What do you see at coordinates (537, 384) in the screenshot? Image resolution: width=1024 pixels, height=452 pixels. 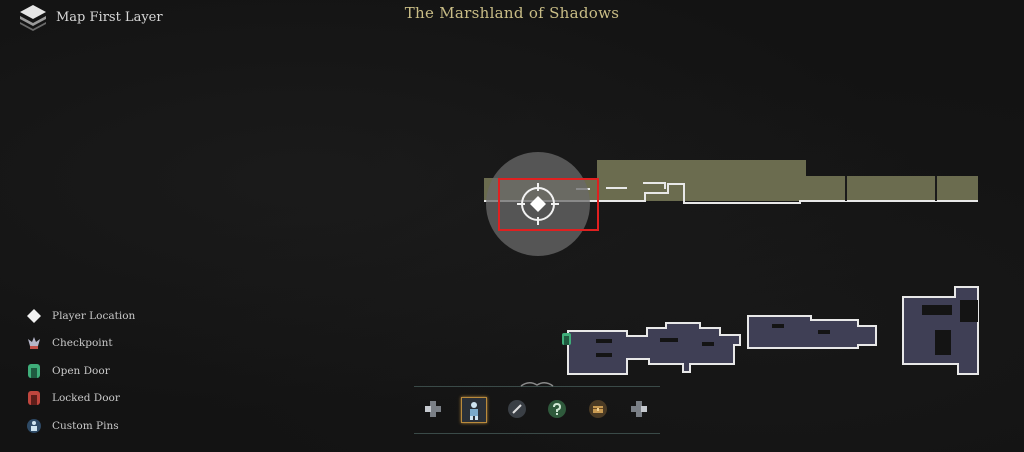 I see `ornament-icon` at bounding box center [537, 384].